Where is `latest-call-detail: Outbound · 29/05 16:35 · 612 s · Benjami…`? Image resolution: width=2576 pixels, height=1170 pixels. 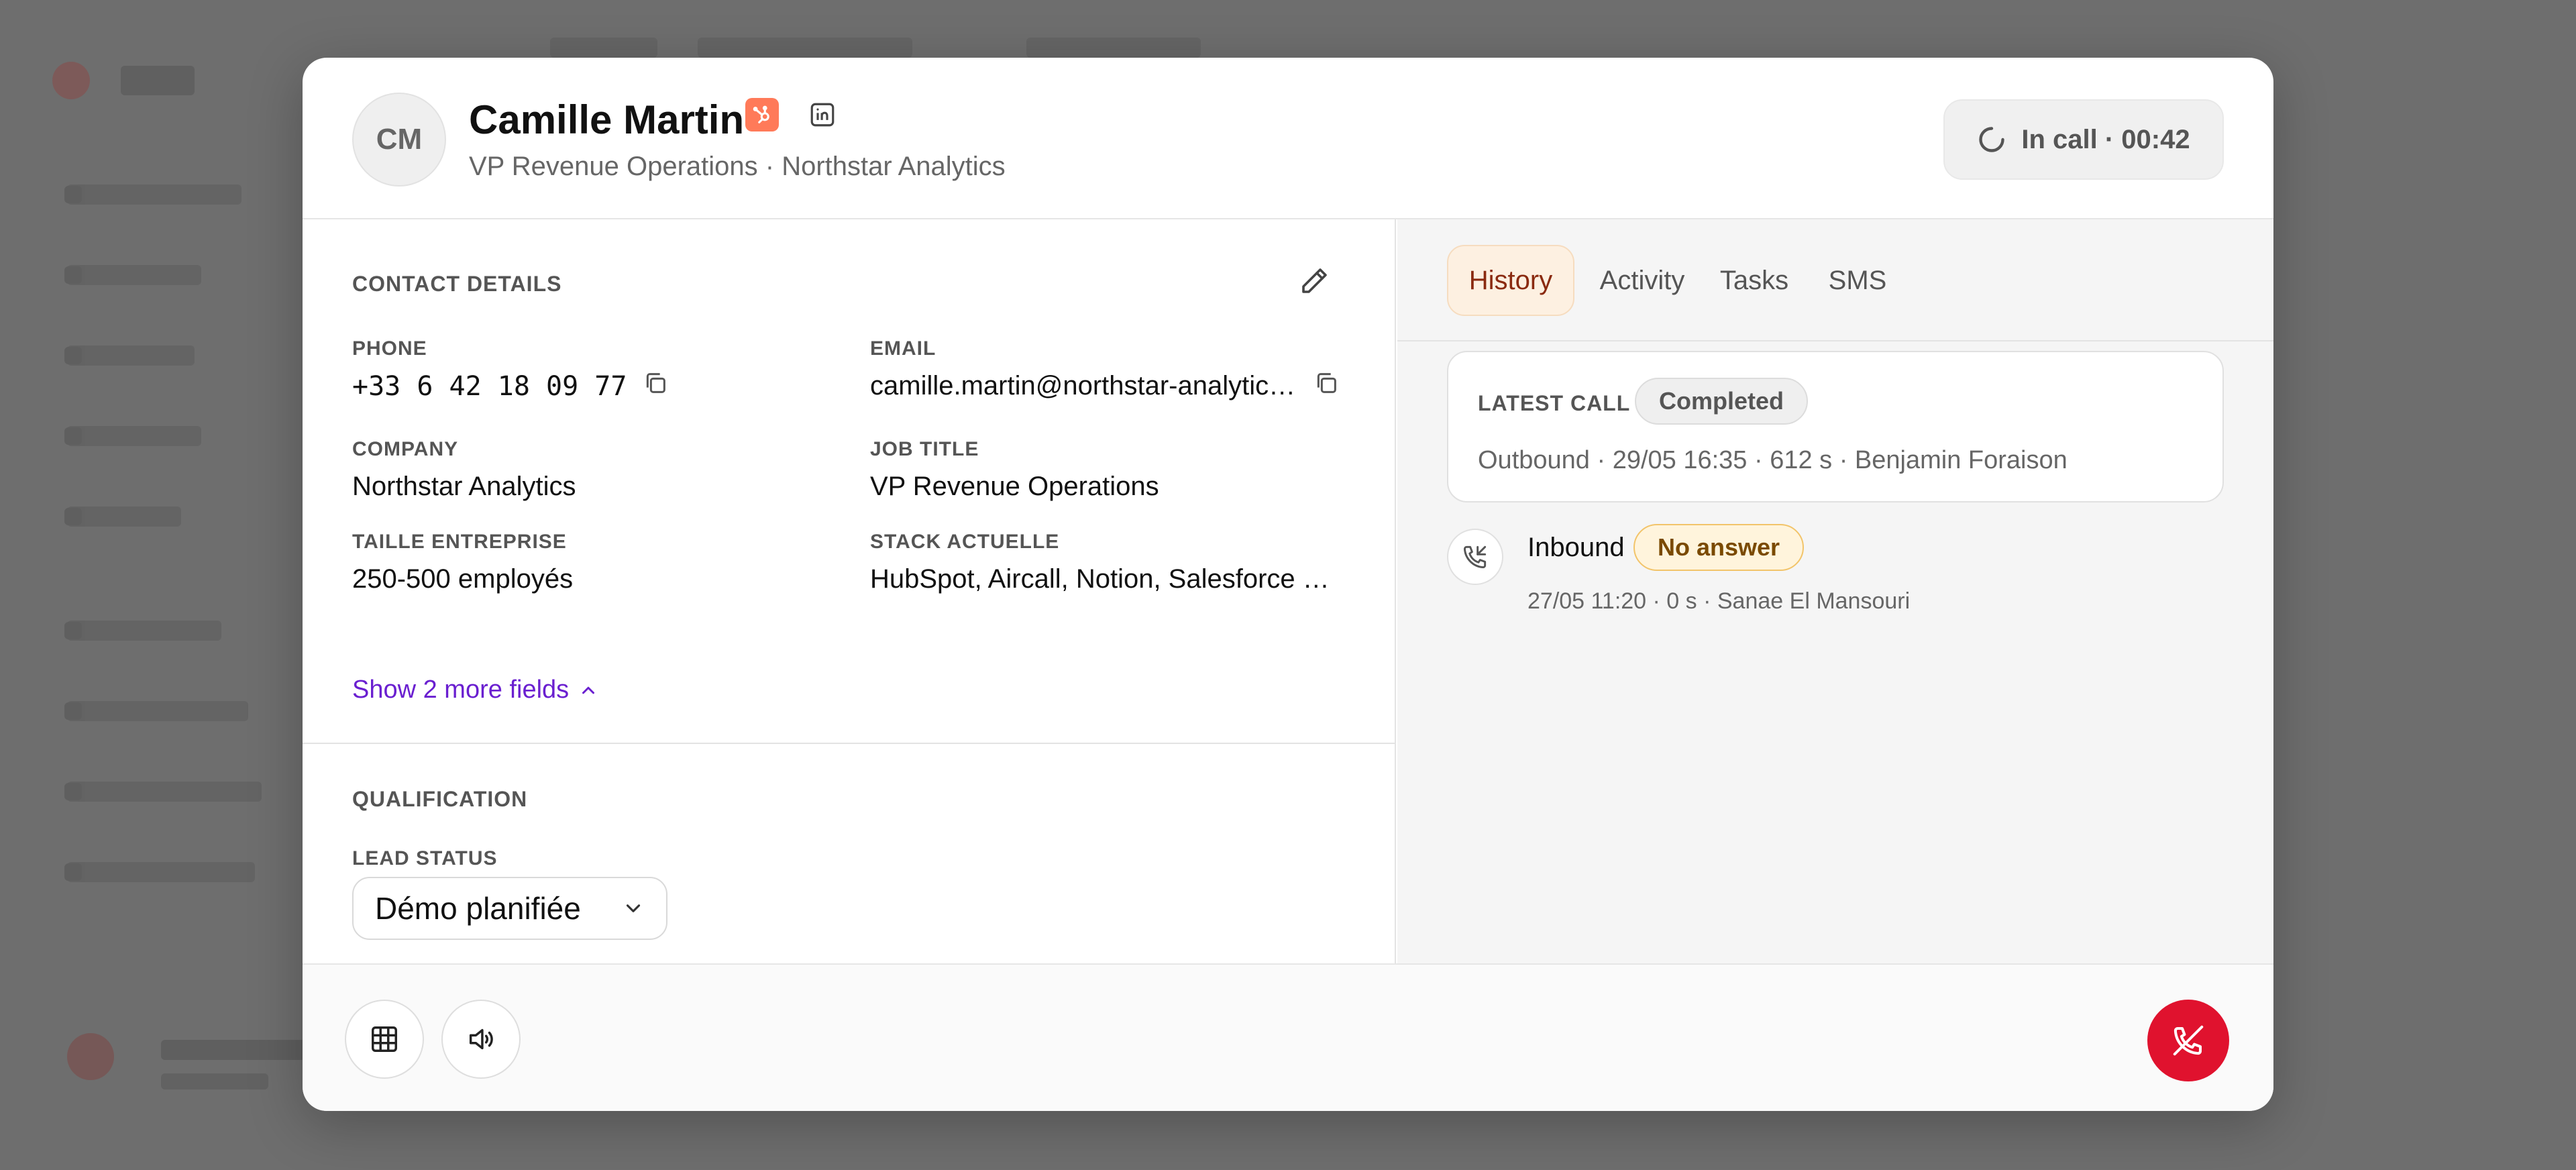
latest-call-detail: Outbound · 29/05 16:35 · 612 s · Benjami… is located at coordinates (1773, 460).